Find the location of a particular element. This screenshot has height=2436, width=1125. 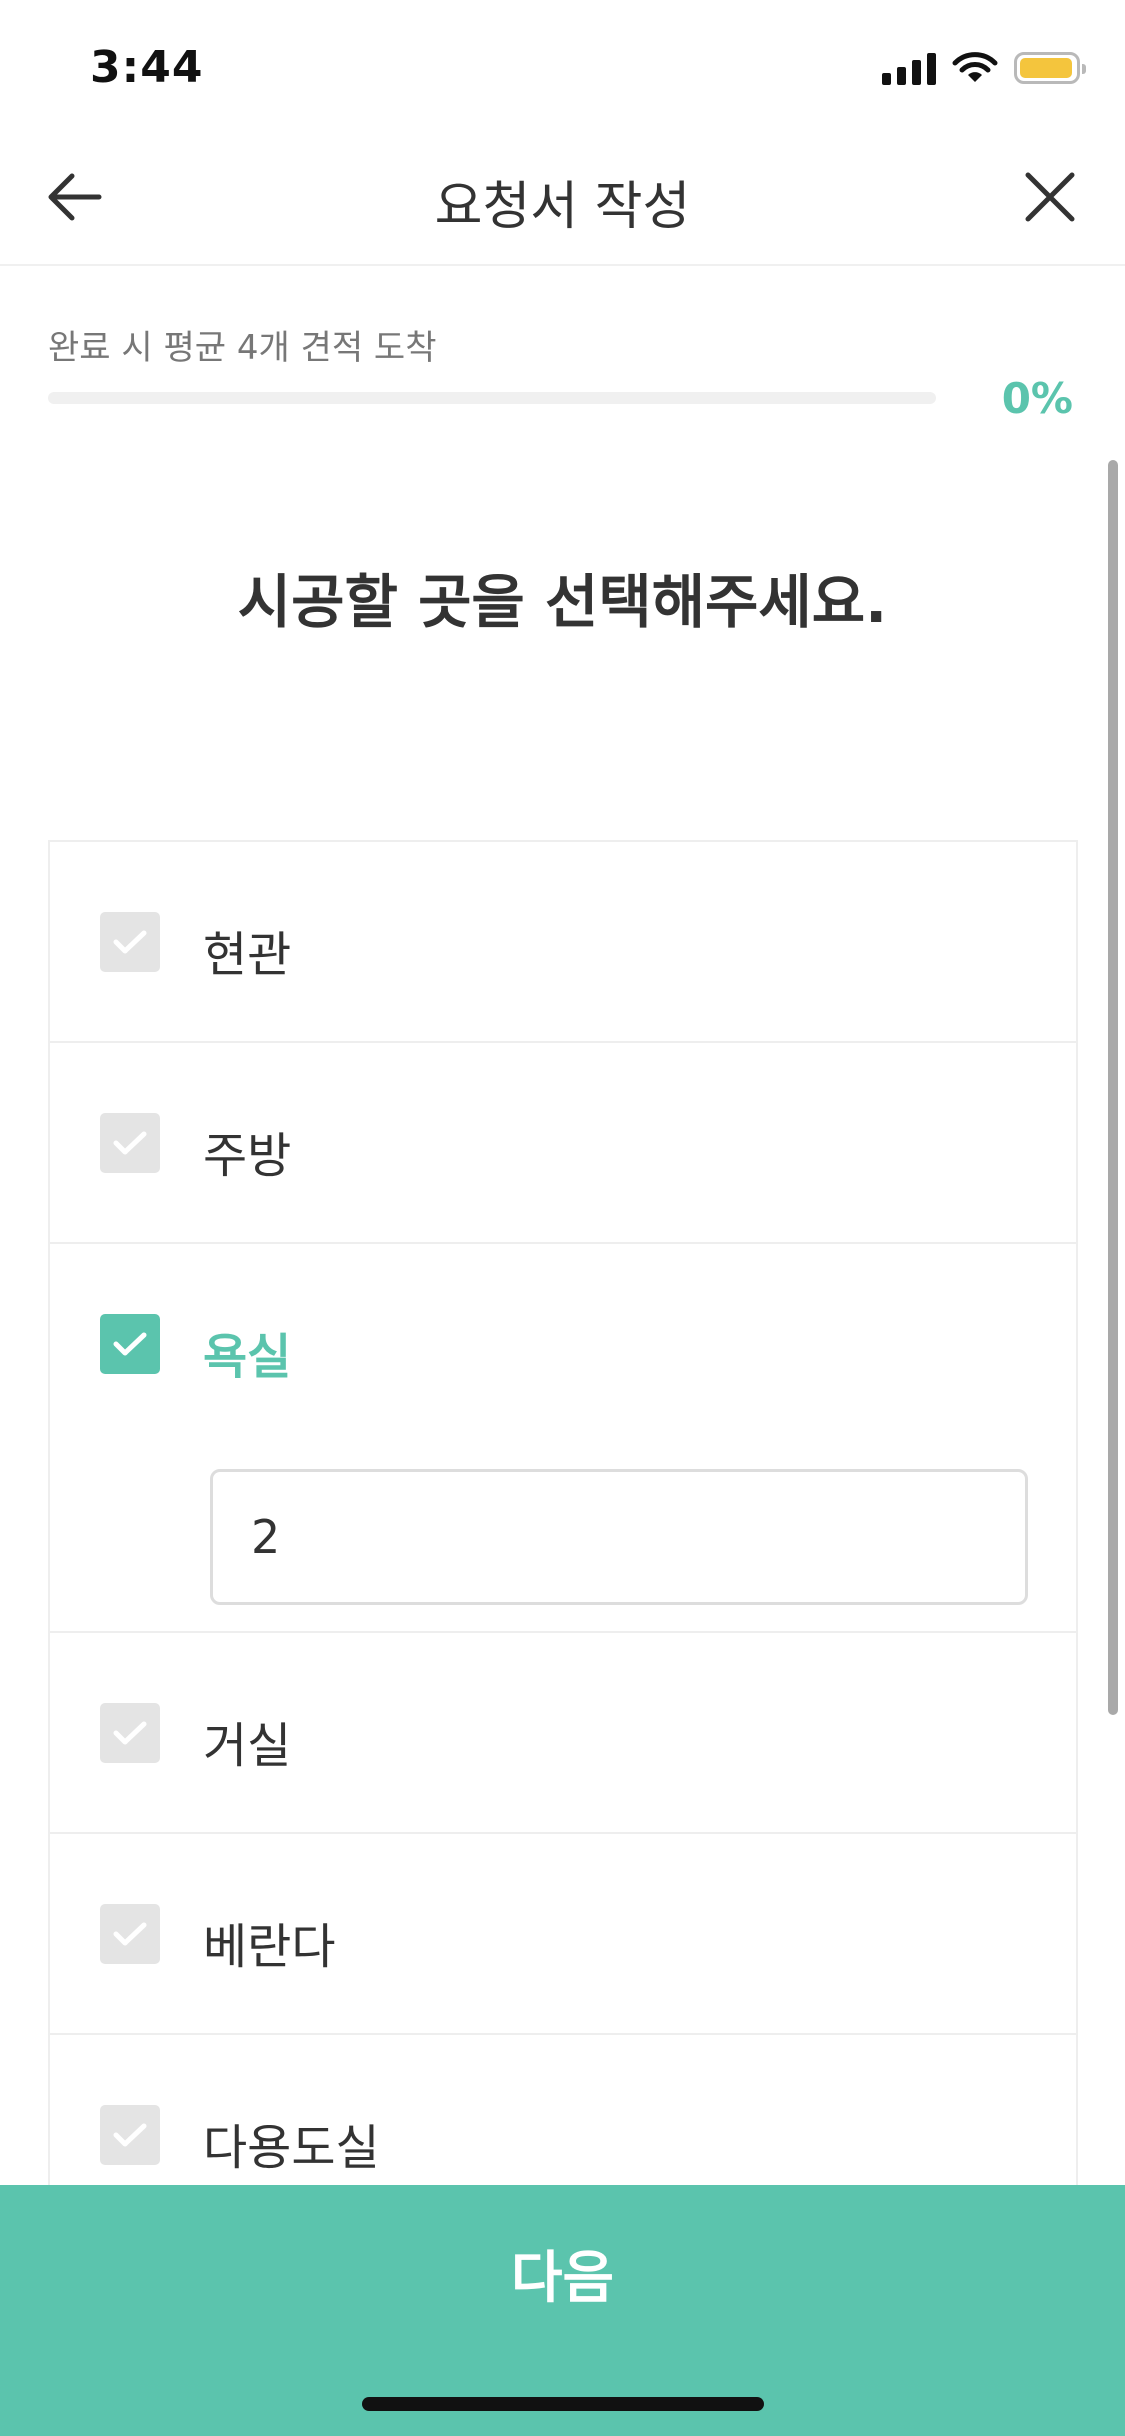

cellular-signal-icon is located at coordinates (909, 68).